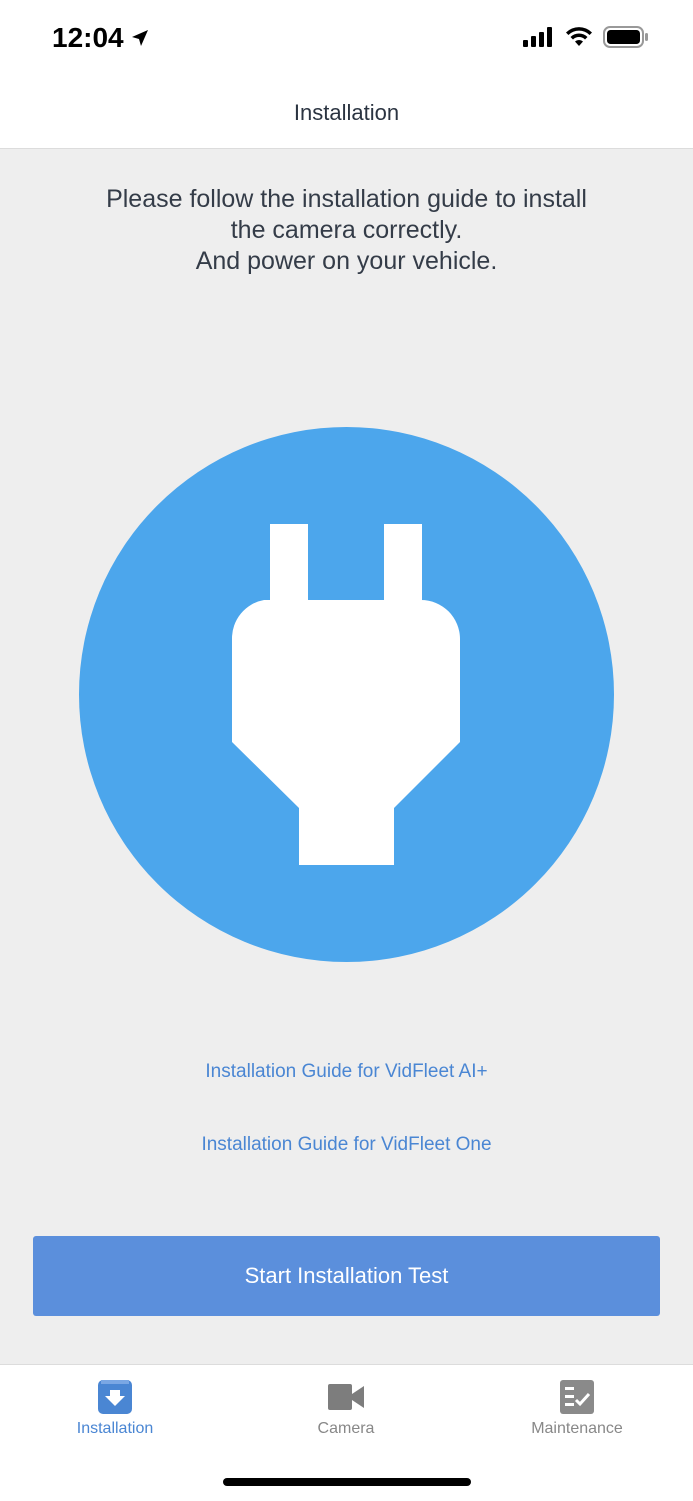  I want to click on tab-label: Camera, so click(346, 1428).